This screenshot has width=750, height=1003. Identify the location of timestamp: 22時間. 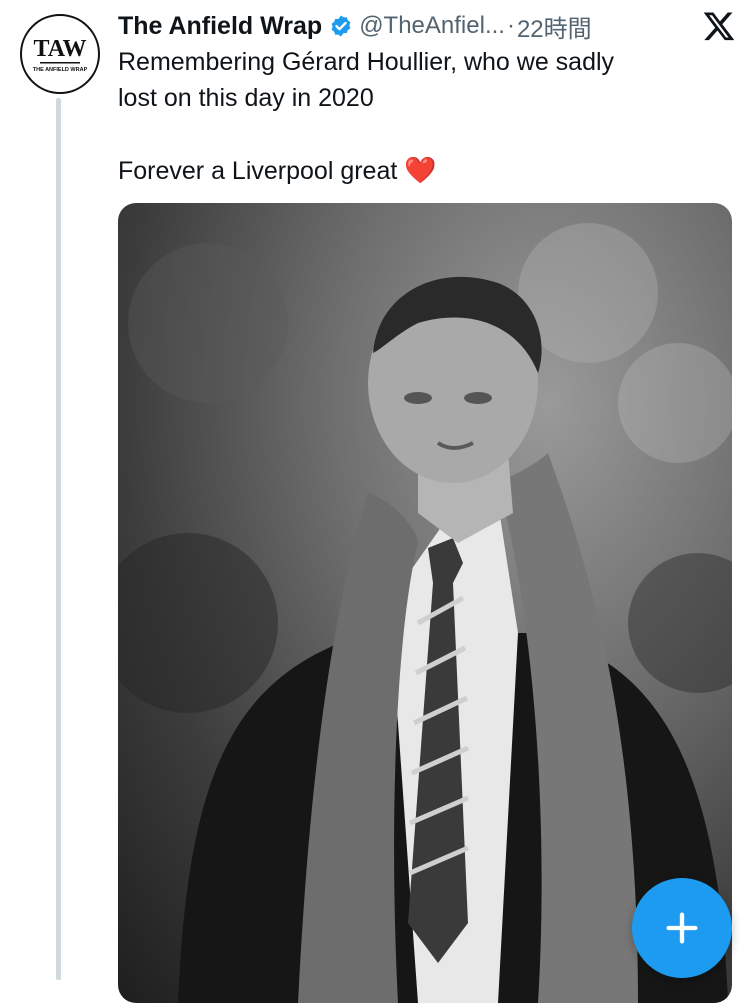
(554, 26).